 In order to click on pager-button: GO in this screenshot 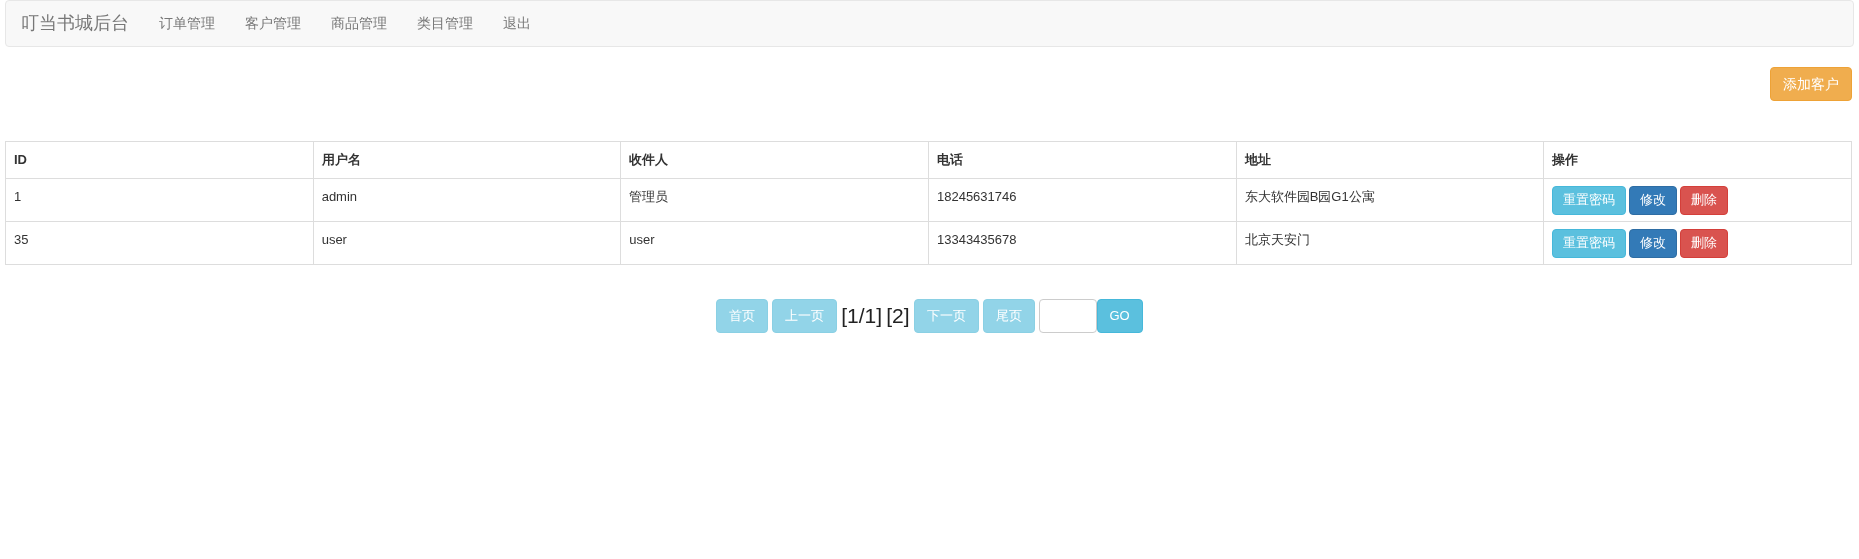, I will do `click(1119, 316)`.